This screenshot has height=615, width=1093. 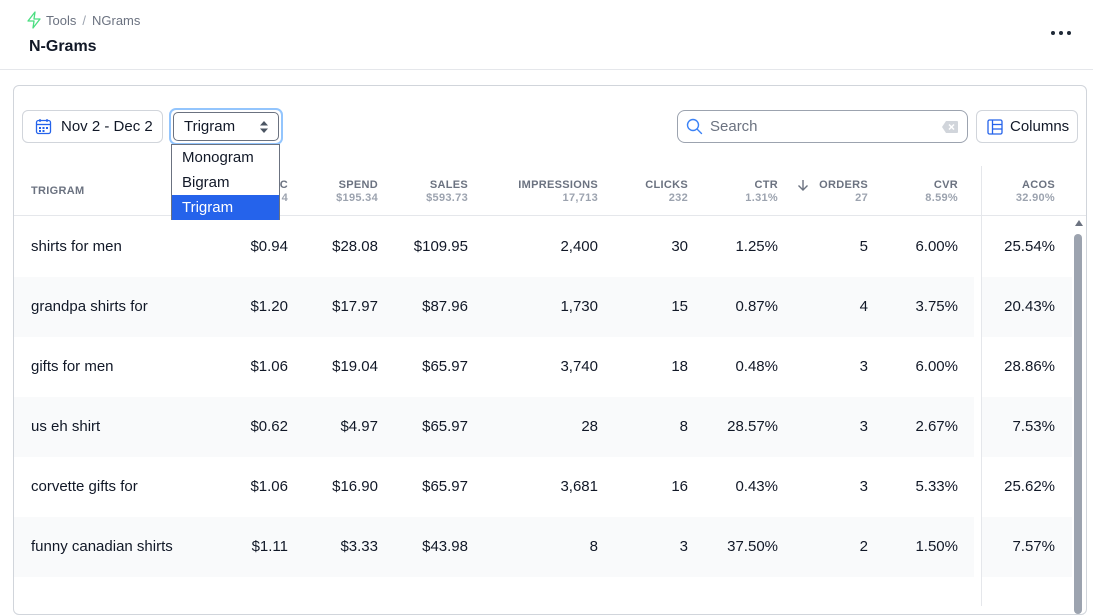 I want to click on date-range-label: Nov 2 - Dec 2, so click(x=107, y=126).